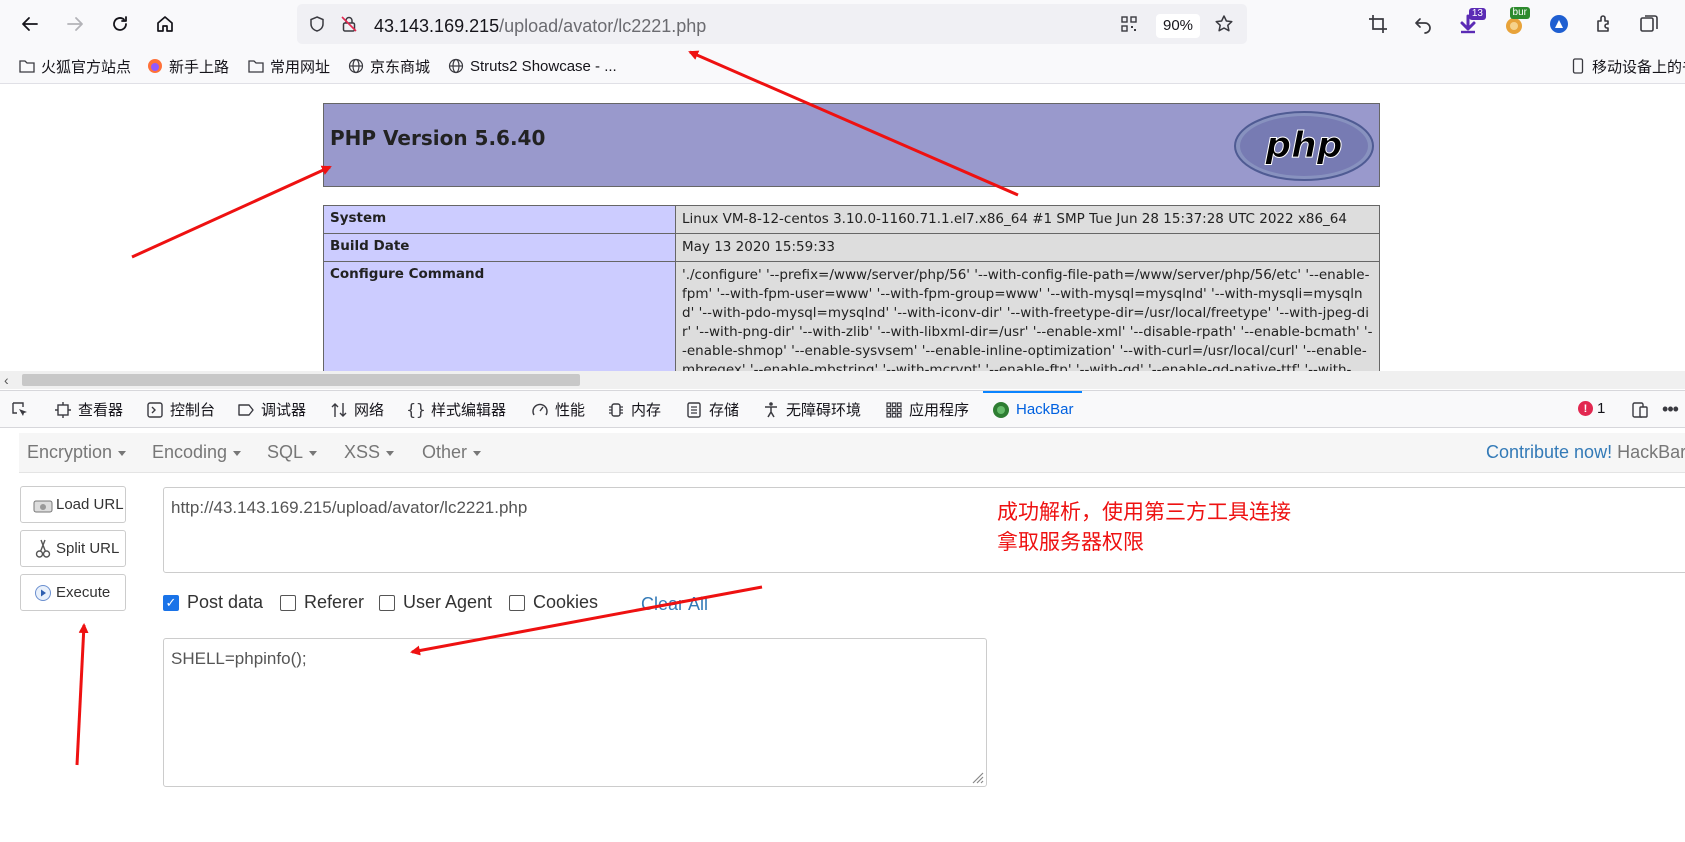  Describe the element at coordinates (694, 410) in the screenshot. I see `storage-icon` at that location.